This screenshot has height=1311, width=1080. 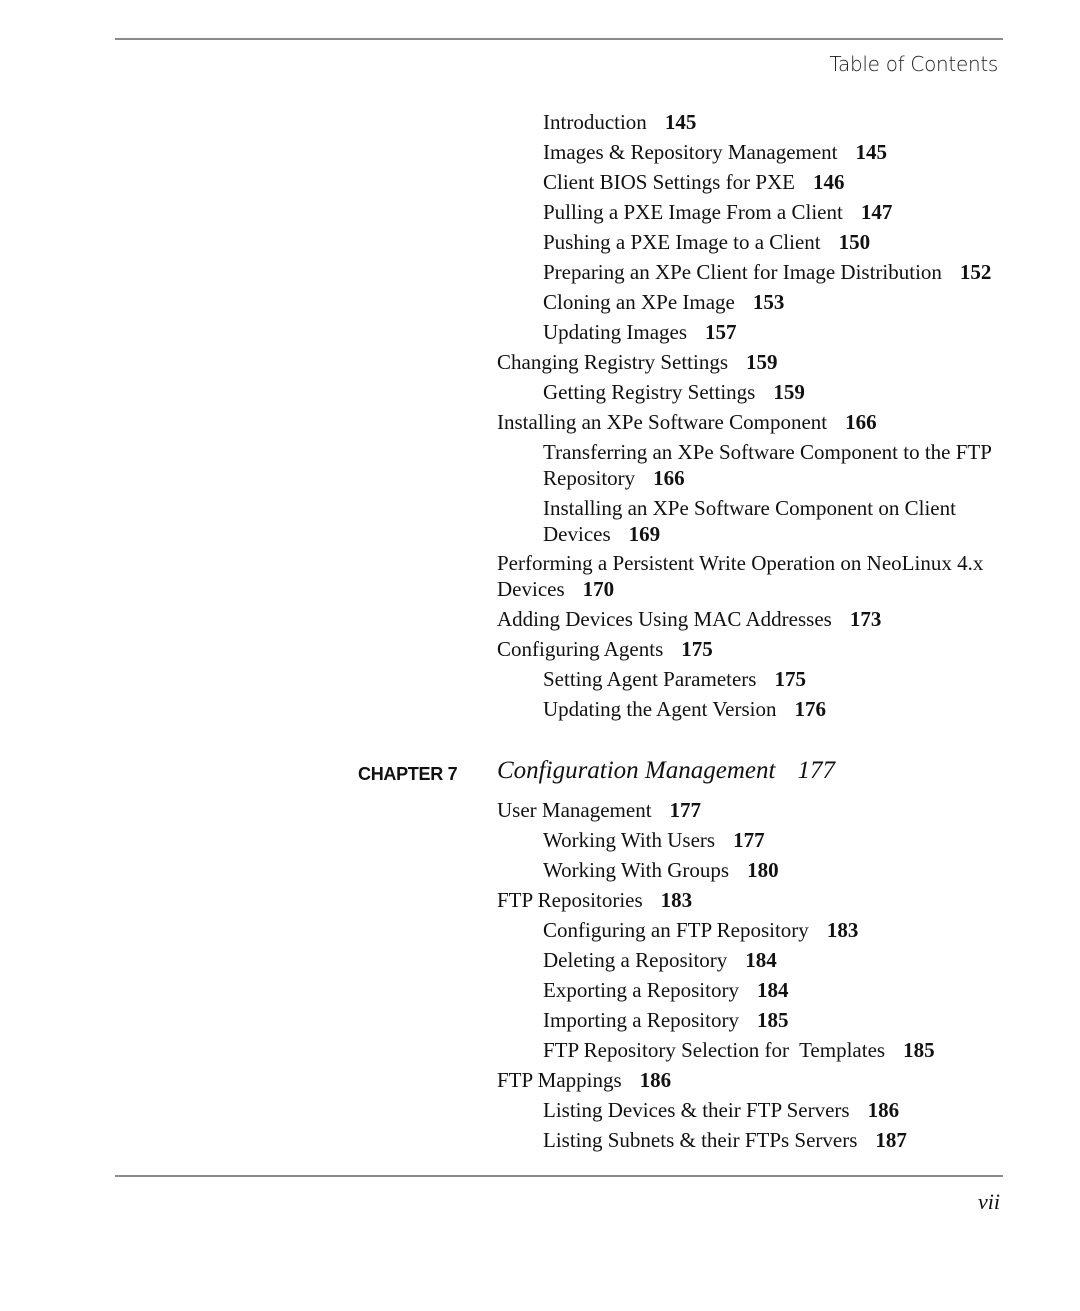 What do you see at coordinates (721, 332) in the screenshot?
I see `toc-entry-page: 157` at bounding box center [721, 332].